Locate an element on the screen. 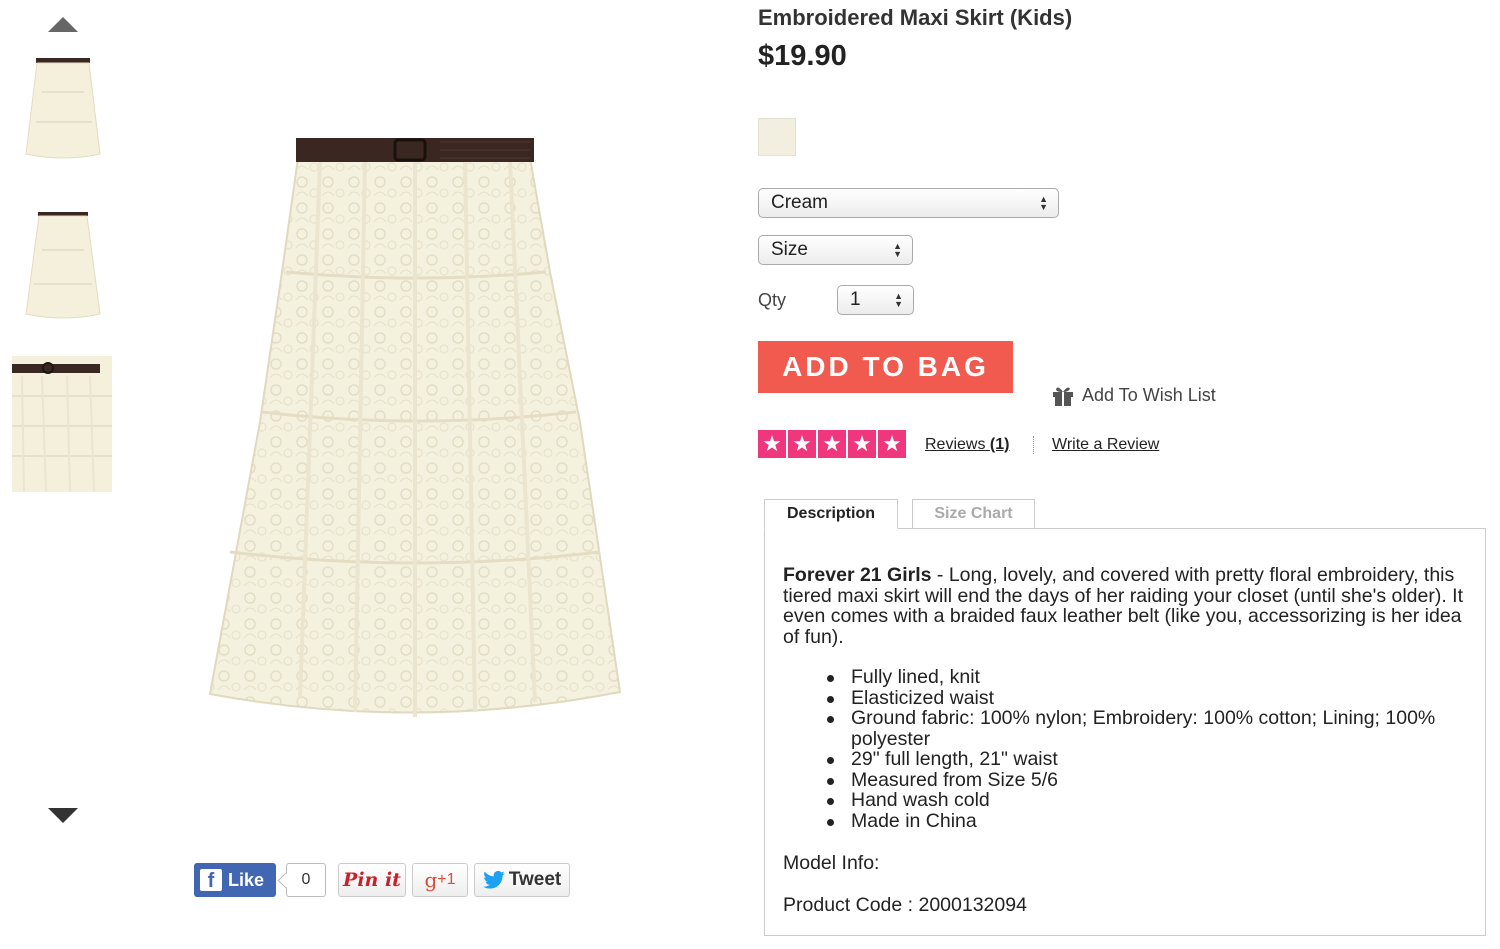 This screenshot has height=949, width=1500. google-plus-button: g +1 is located at coordinates (440, 880).